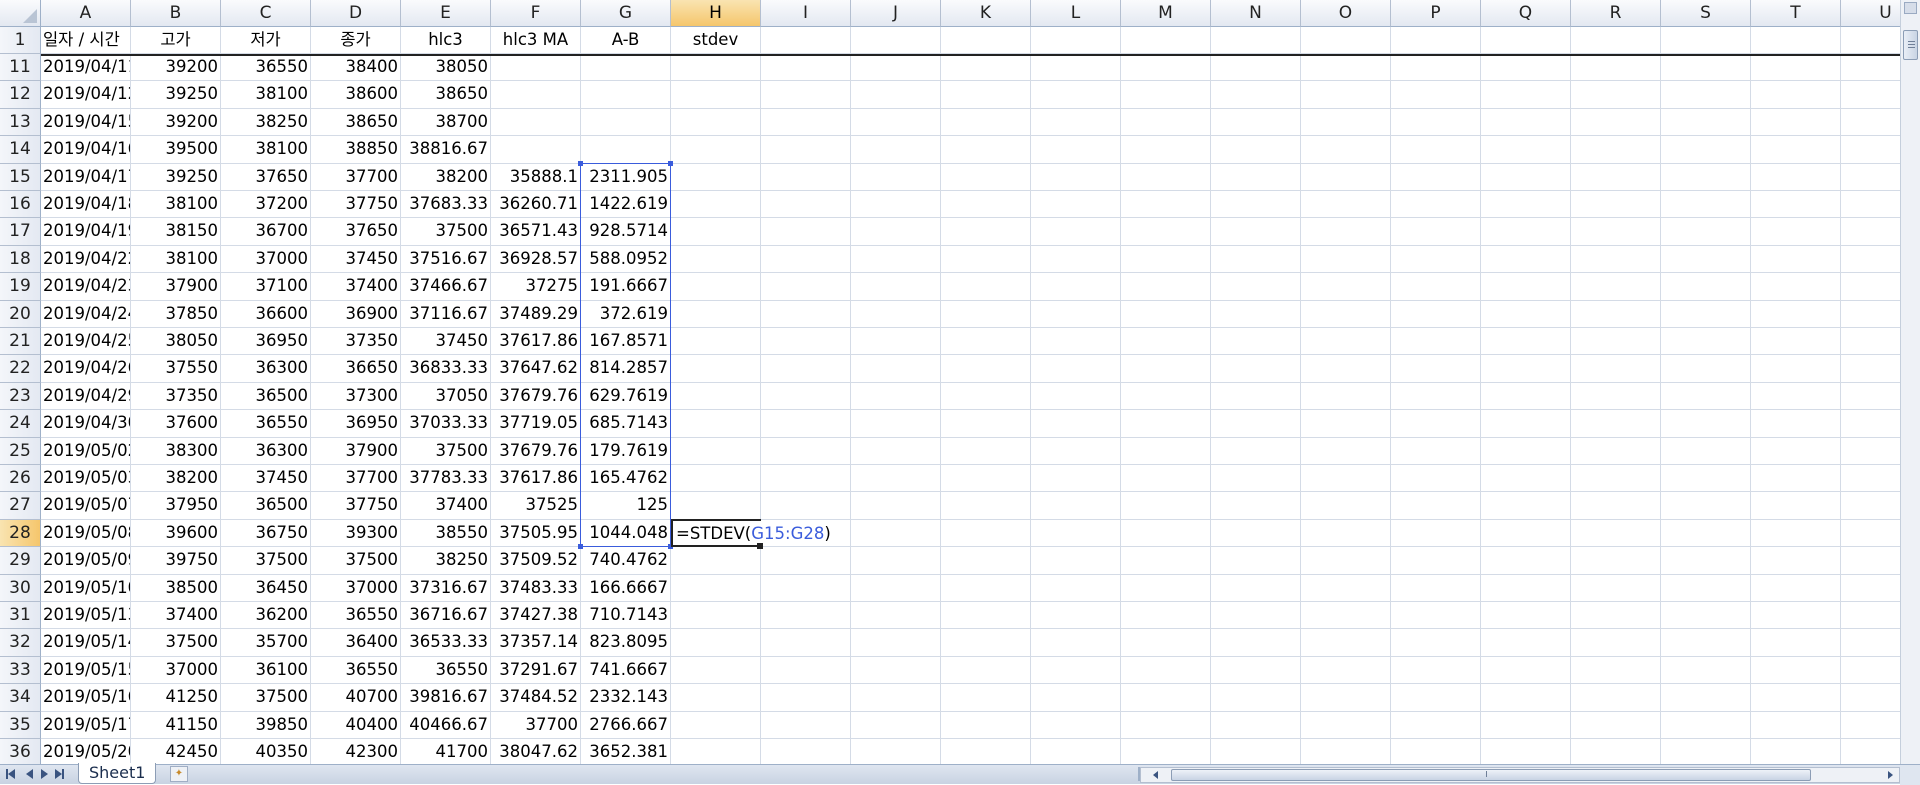 This screenshot has width=1920, height=785. What do you see at coordinates (1166, 13) in the screenshot?
I see `column-header-m: M` at bounding box center [1166, 13].